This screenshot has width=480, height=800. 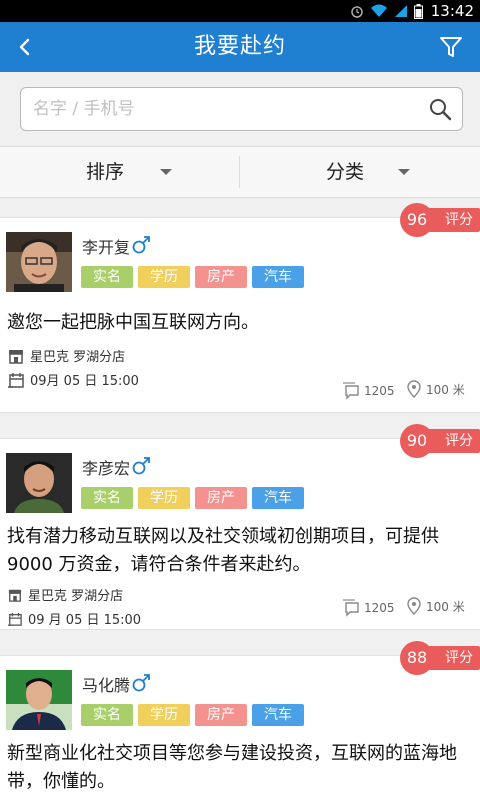 I want to click on page-title: 我要赴约, so click(x=239, y=46).